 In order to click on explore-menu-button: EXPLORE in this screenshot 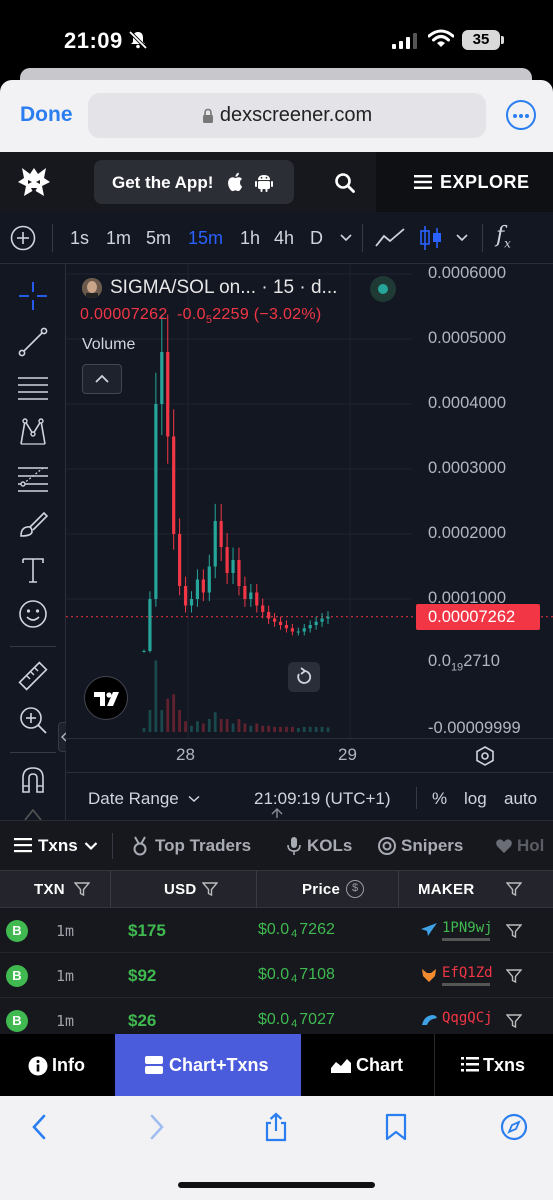, I will do `click(464, 182)`.